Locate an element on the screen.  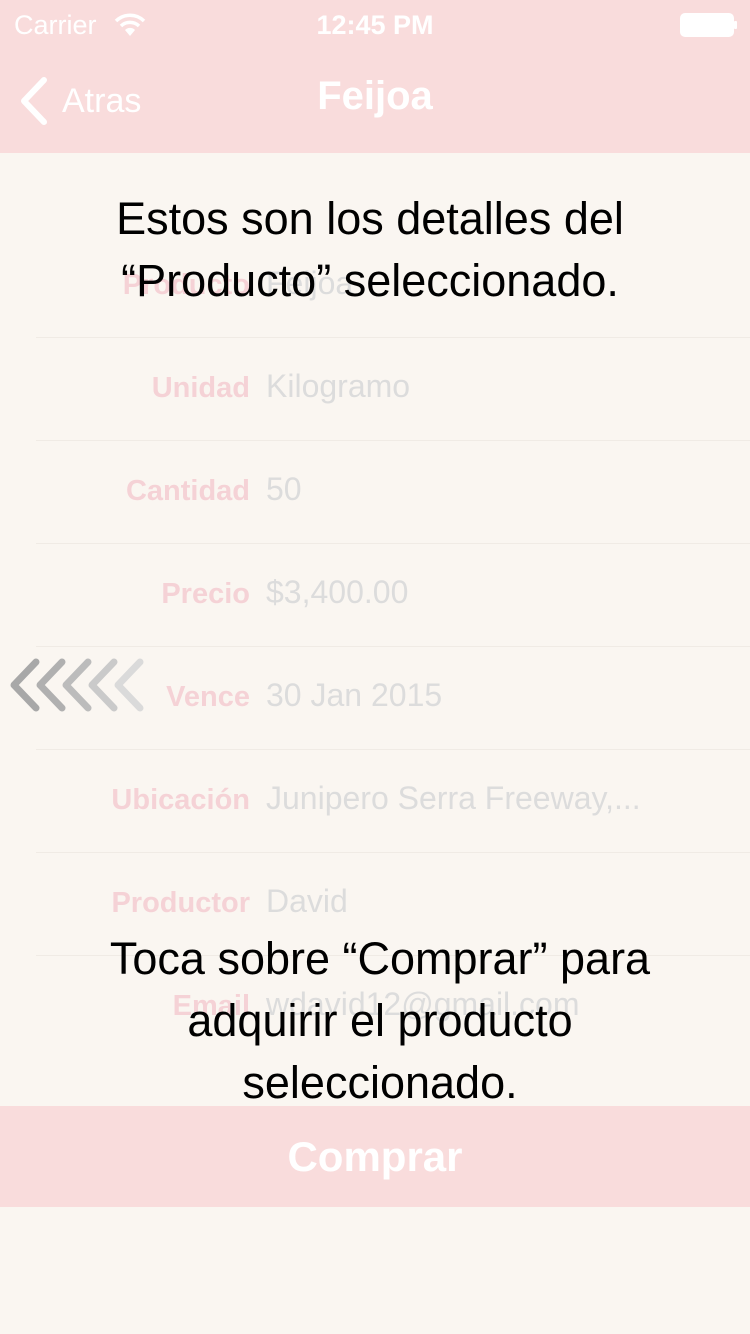
field-label: Precio is located at coordinates (205, 594).